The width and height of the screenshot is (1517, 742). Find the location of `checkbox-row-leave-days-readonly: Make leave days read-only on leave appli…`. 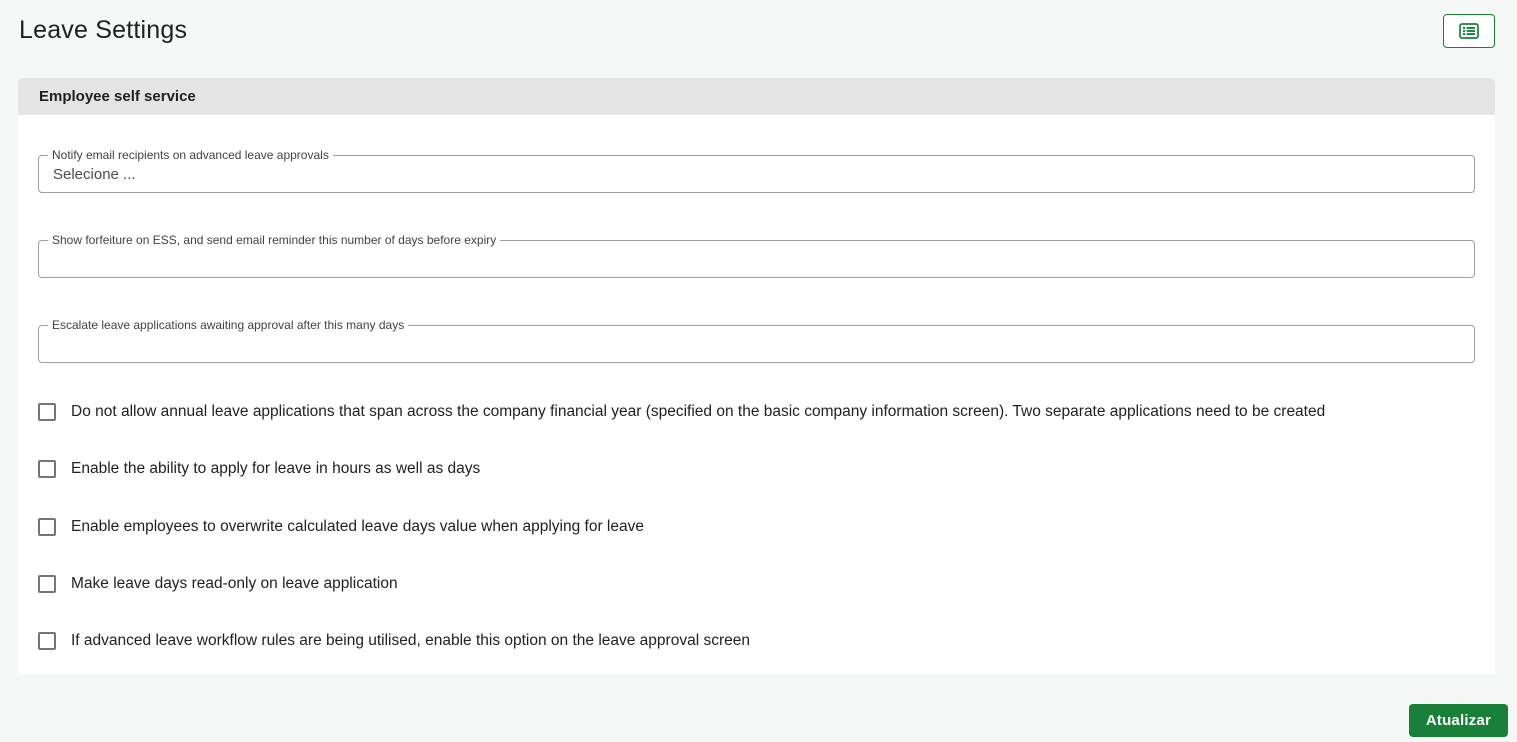

checkbox-row-leave-days-readonly: Make leave days read-only on leave appli… is located at coordinates (218, 584).